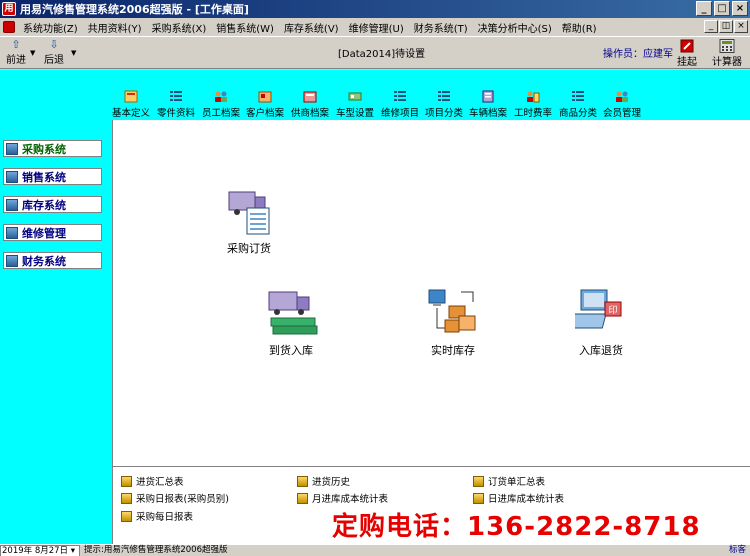 The height and width of the screenshot is (556, 750). What do you see at coordinates (382, 54) in the screenshot?
I see `database-title: [Data2014]待设置` at bounding box center [382, 54].